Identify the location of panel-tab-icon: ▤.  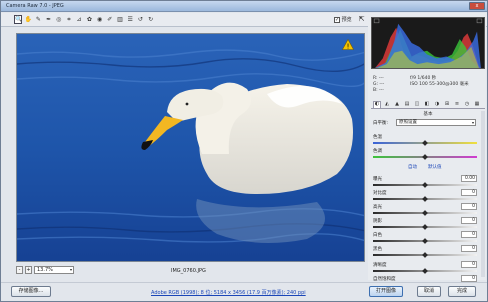
(407, 104).